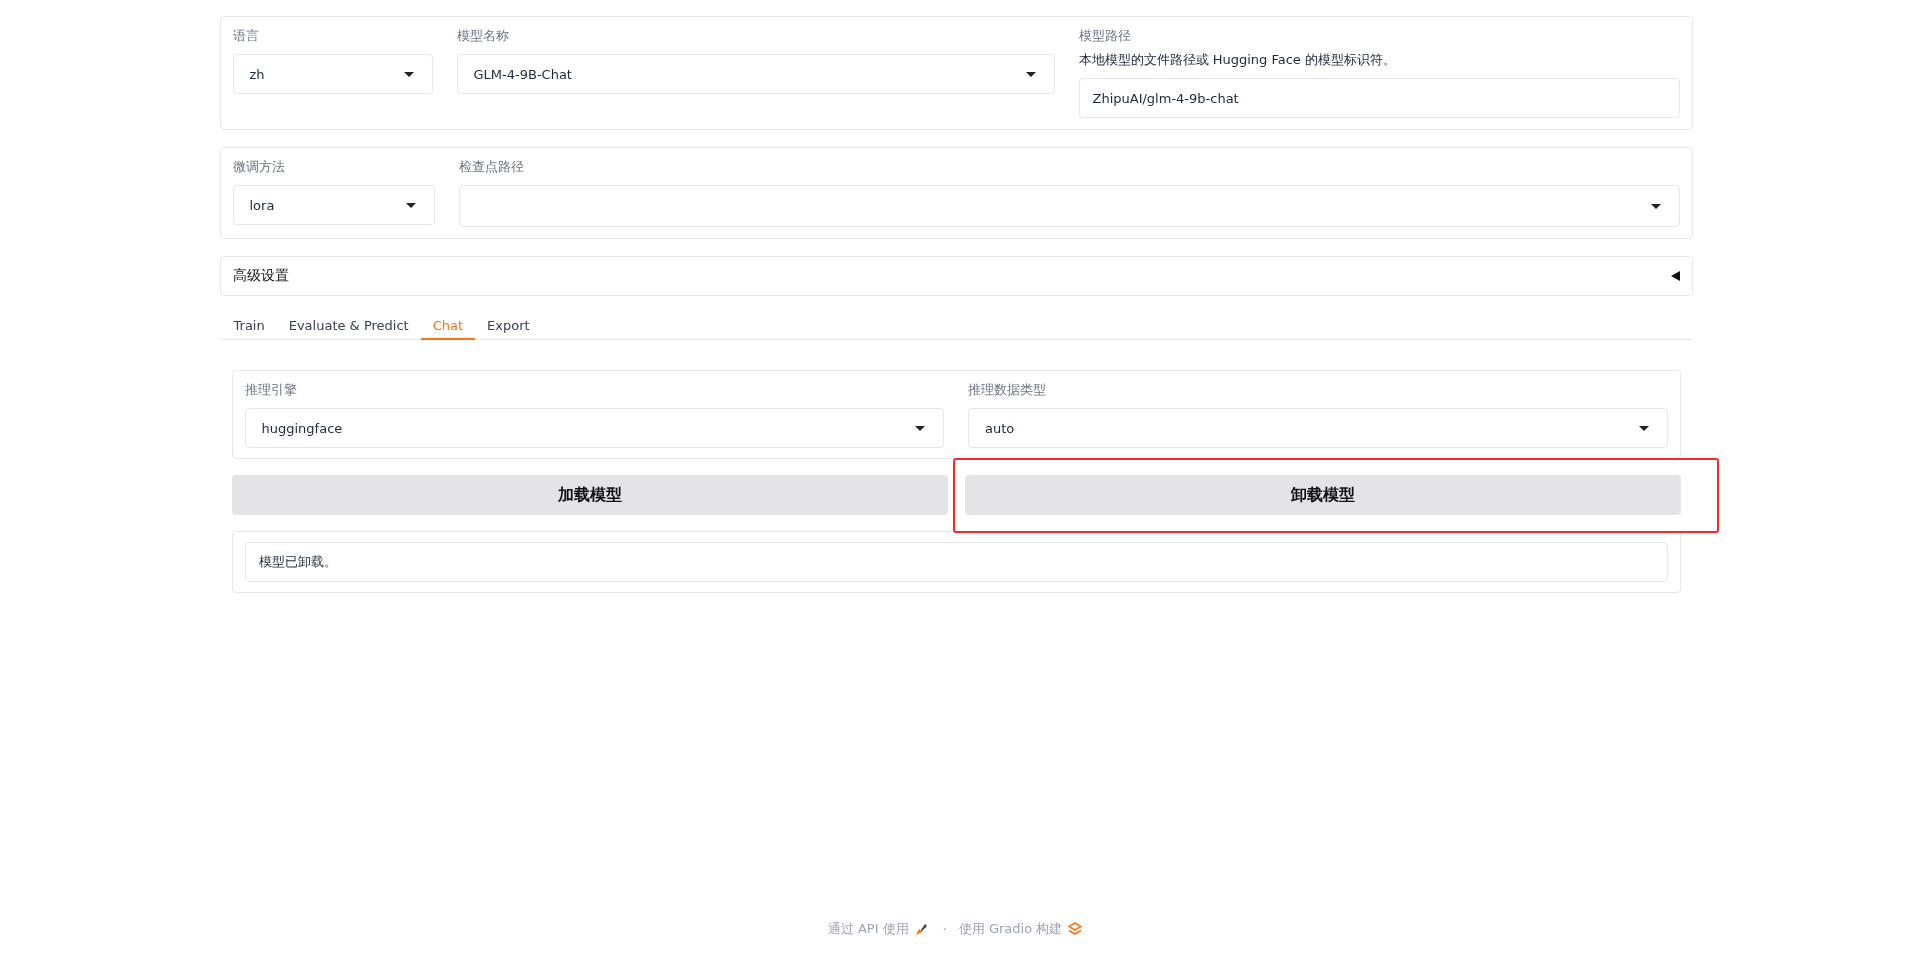  Describe the element at coordinates (271, 390) in the screenshot. I see `field-label: 推理引擎` at that location.